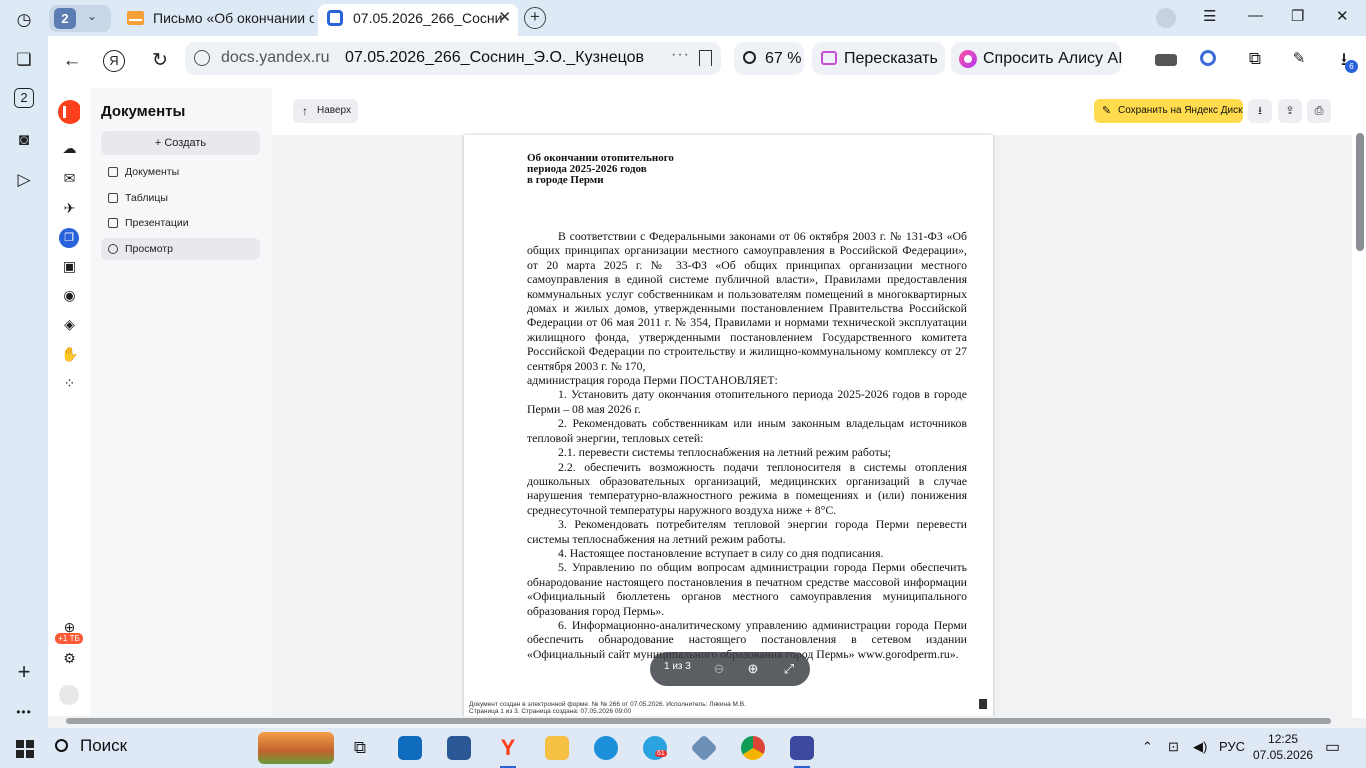 The image size is (1366, 768). I want to click on yandex-browser-icon: Y, so click(508, 752).